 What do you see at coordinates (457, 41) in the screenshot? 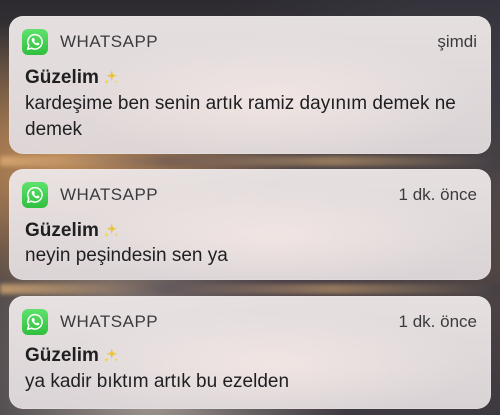
I see `notification-time: şimdi` at bounding box center [457, 41].